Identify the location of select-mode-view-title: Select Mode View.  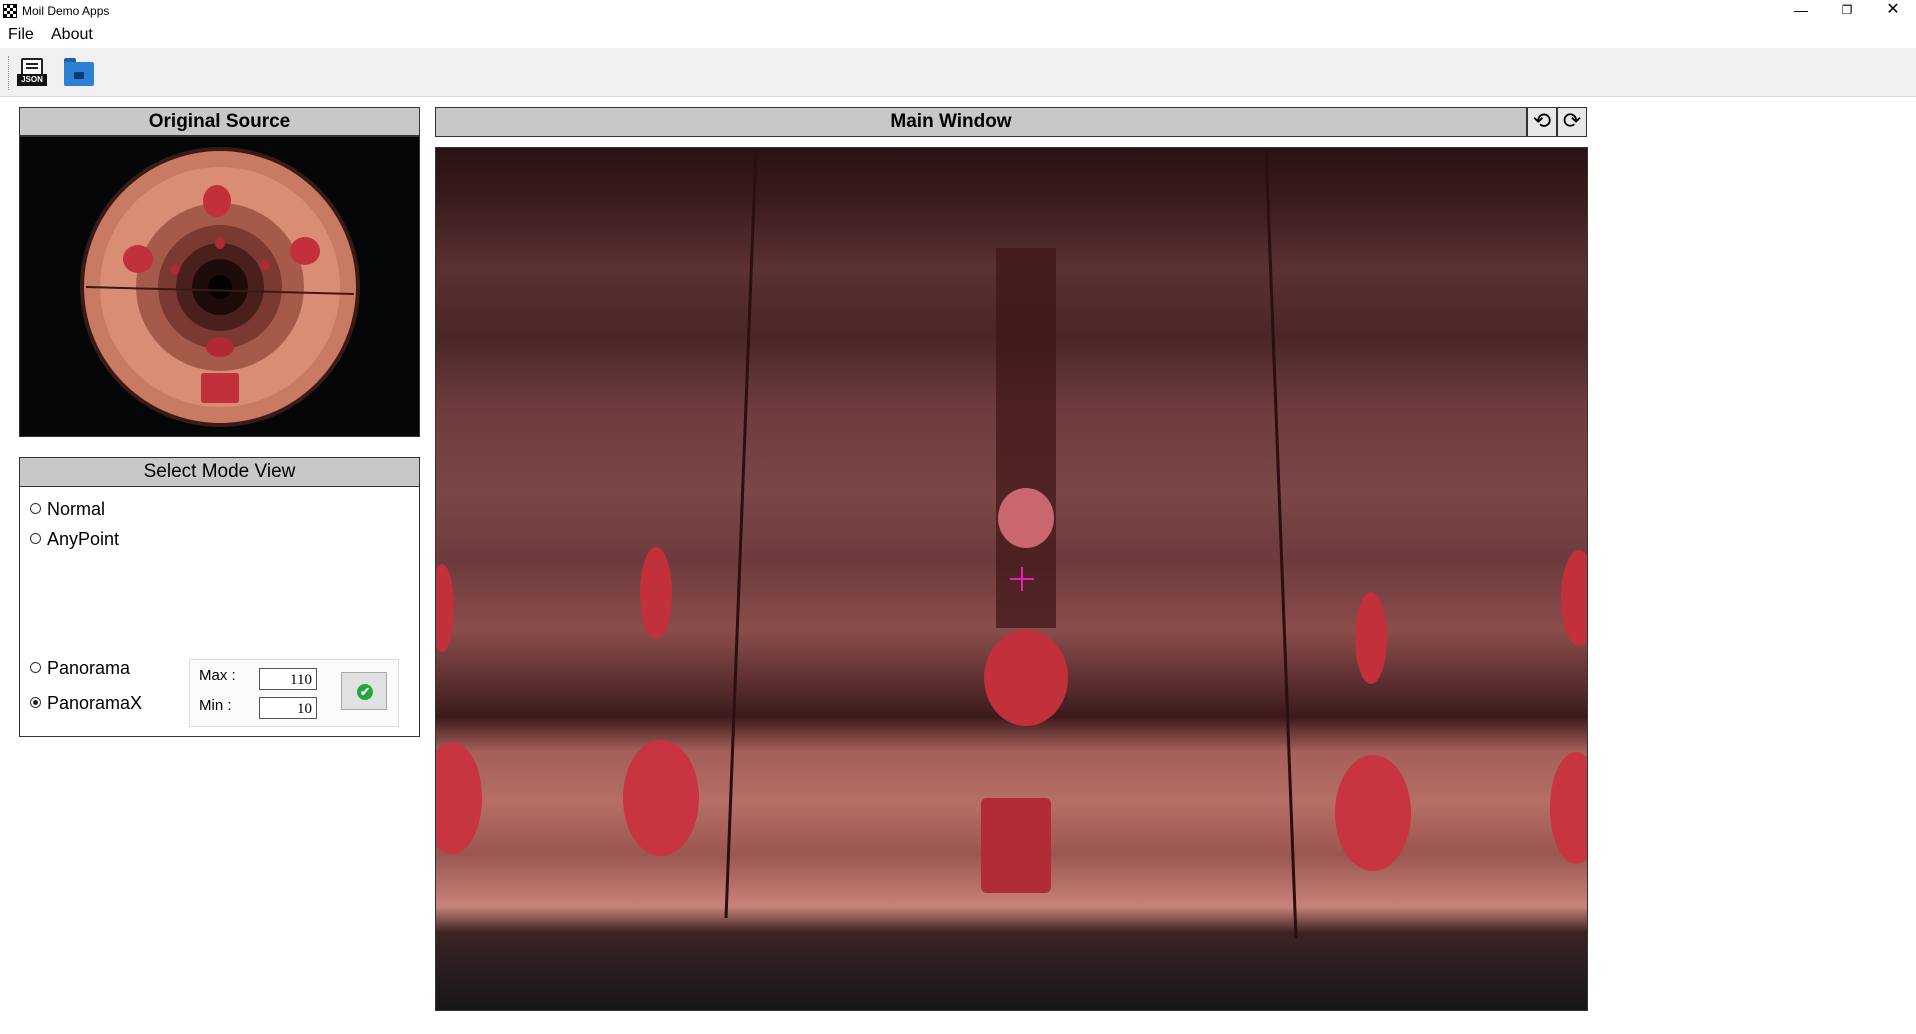
(219, 472).